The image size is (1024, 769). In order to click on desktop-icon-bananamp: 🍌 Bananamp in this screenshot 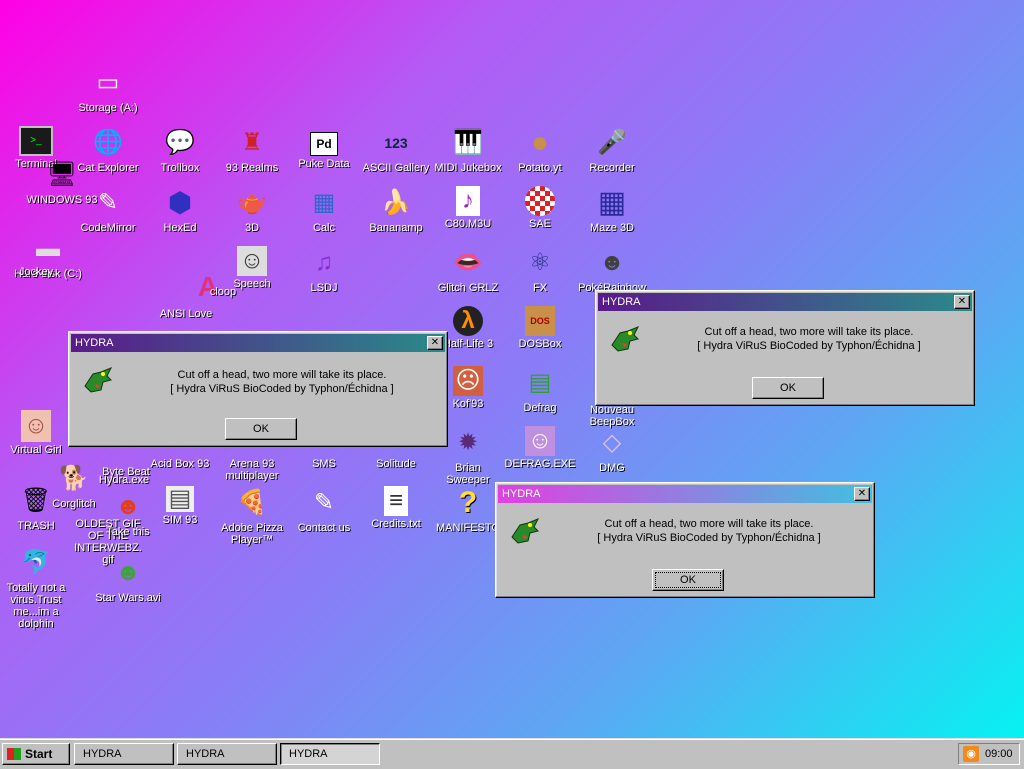, I will do `click(396, 210)`.